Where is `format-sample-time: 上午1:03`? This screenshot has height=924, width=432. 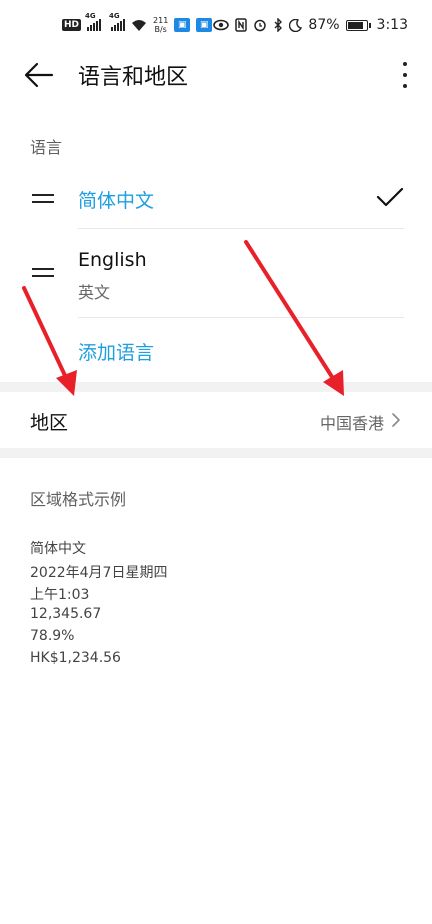
format-sample-time: 上午1:03 is located at coordinates (60, 595).